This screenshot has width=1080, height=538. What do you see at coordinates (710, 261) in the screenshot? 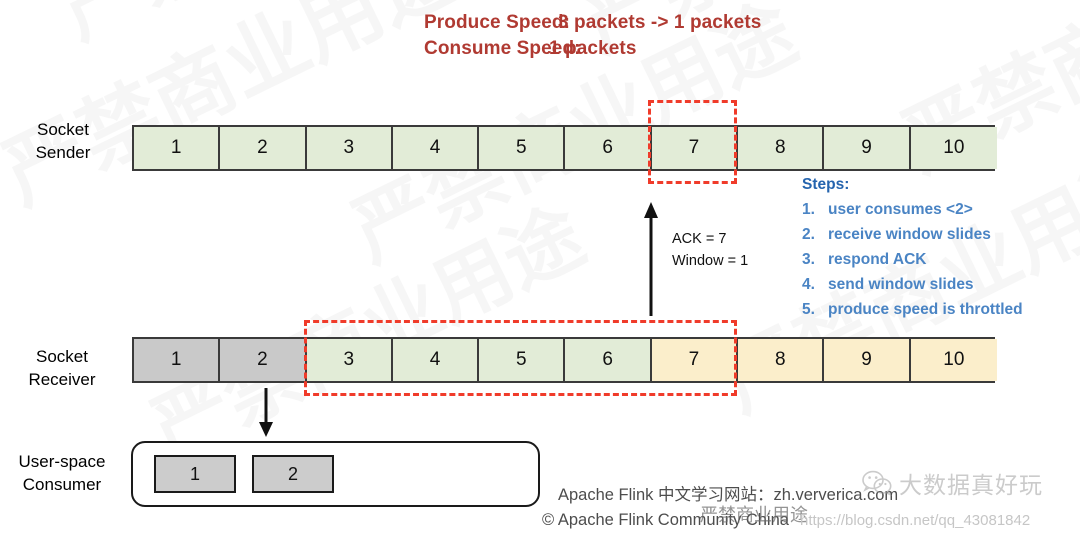
I see `window-value-text: Window = 1` at bounding box center [710, 261].